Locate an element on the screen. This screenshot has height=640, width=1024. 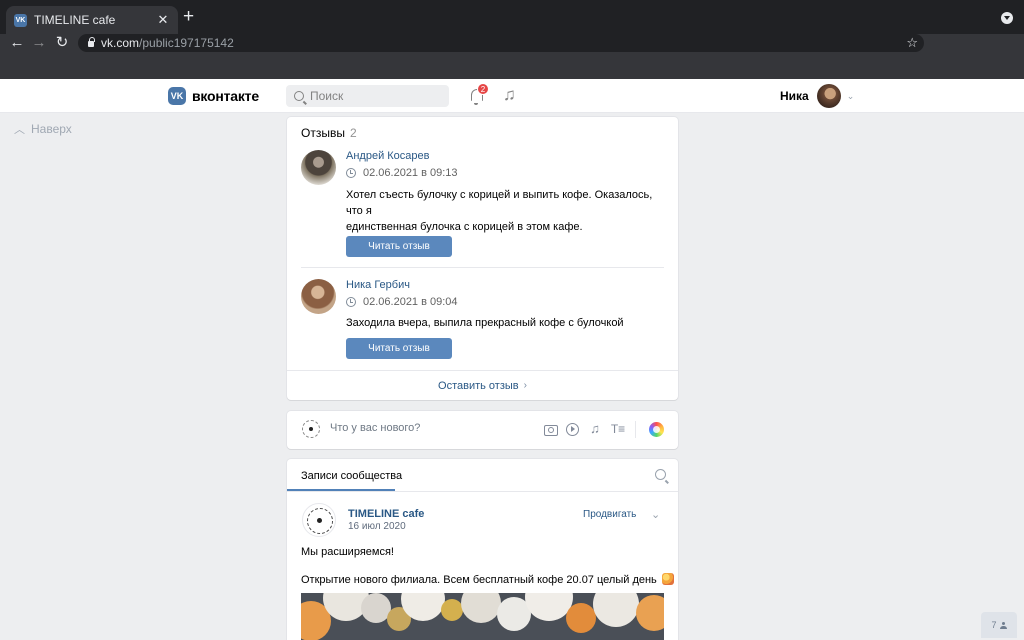
video-icon is located at coordinates (572, 429).